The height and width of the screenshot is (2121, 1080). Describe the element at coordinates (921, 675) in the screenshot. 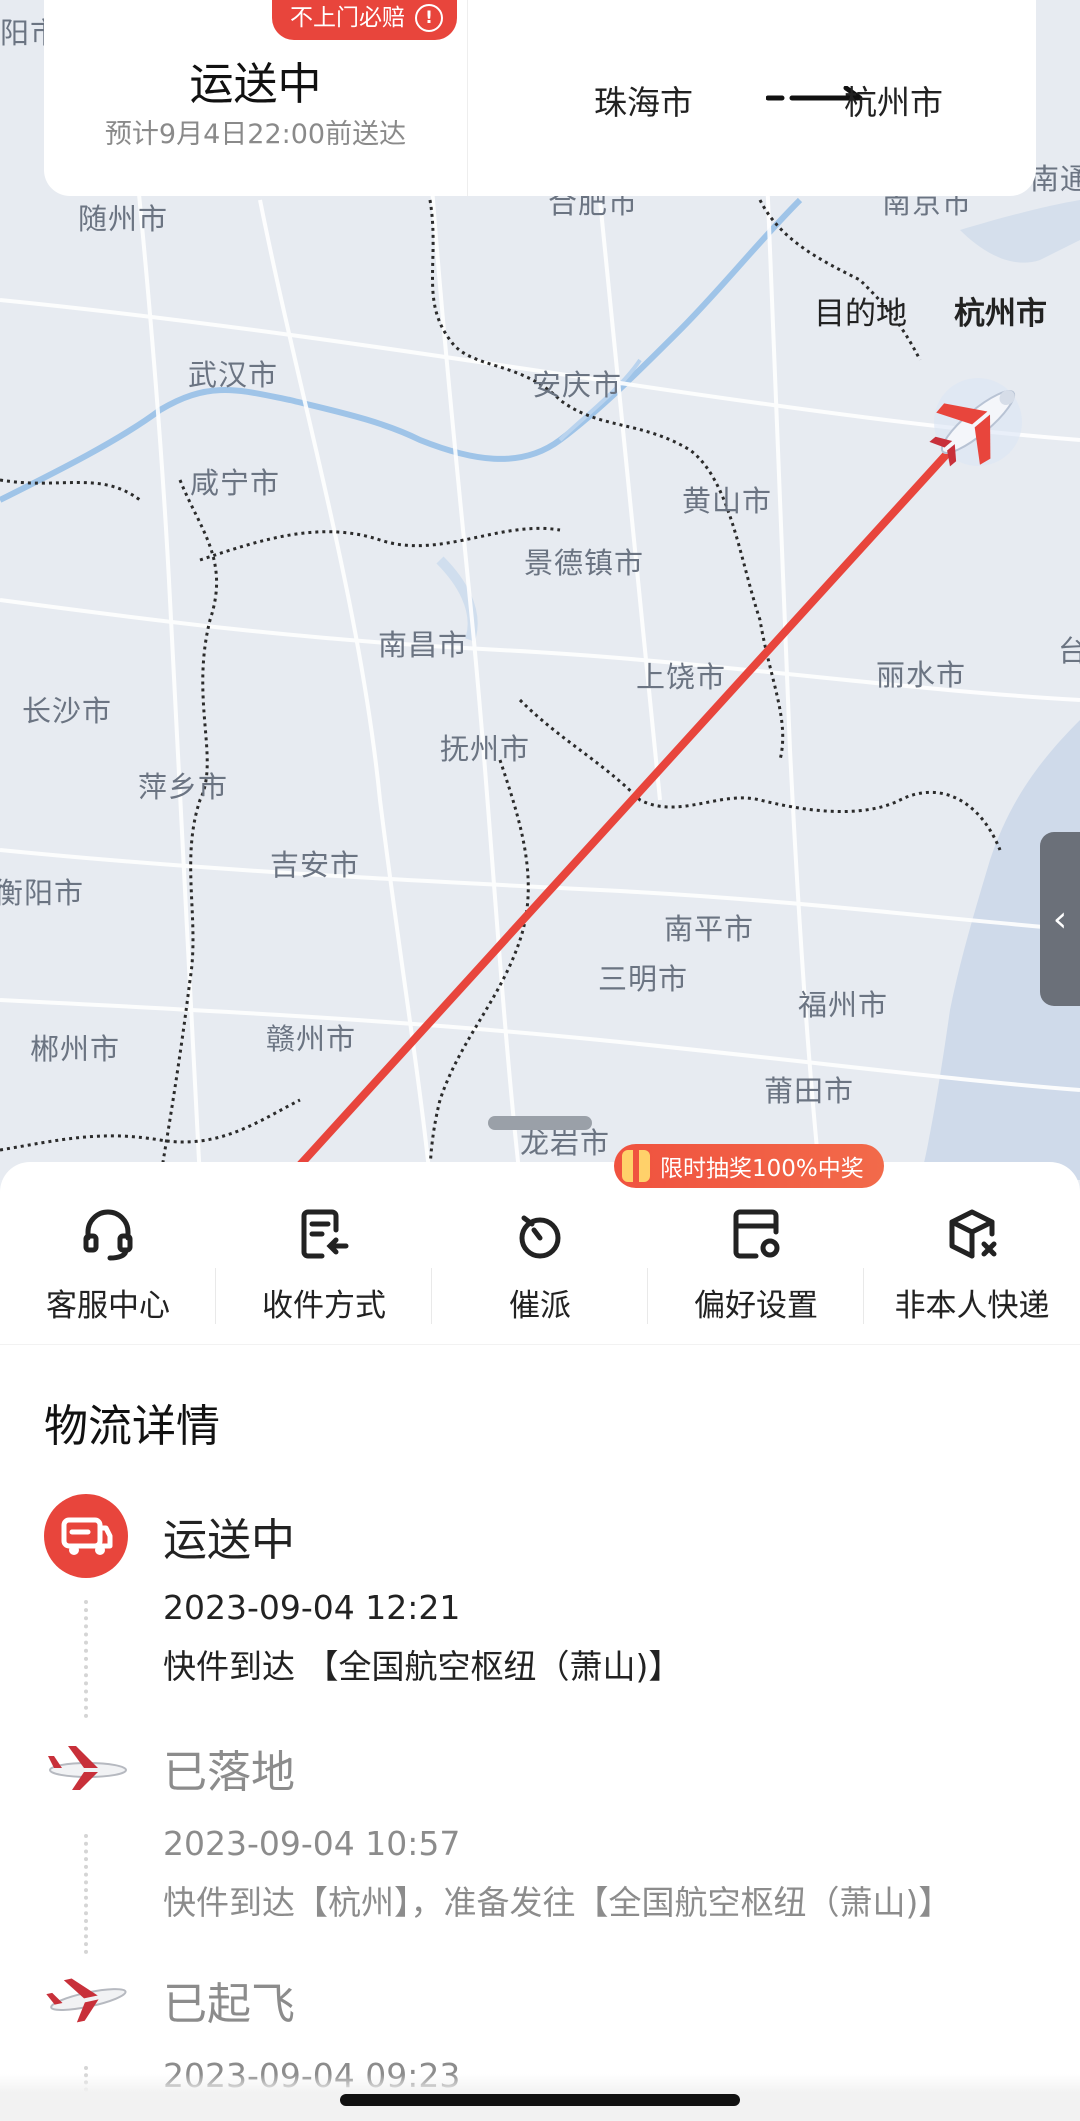

I see `map-city-label: 丽水市` at that location.